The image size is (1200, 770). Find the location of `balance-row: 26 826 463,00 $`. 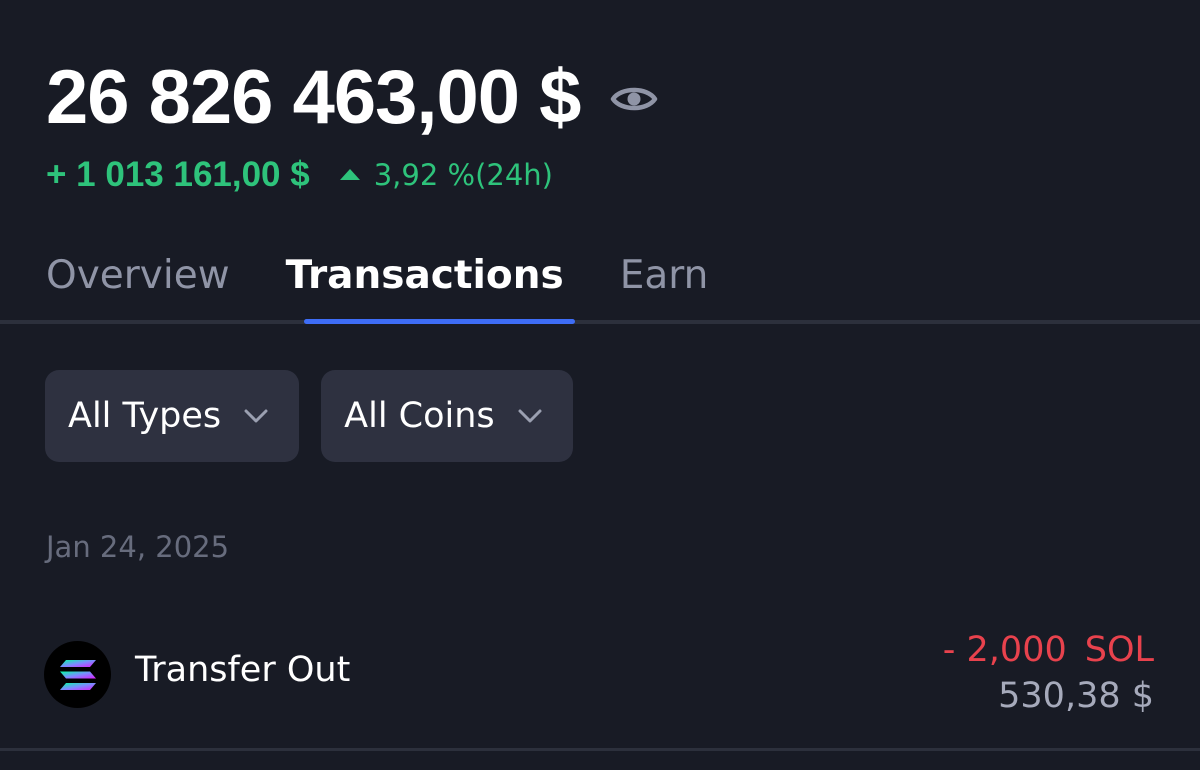

balance-row: 26 826 463,00 $ is located at coordinates (352, 97).